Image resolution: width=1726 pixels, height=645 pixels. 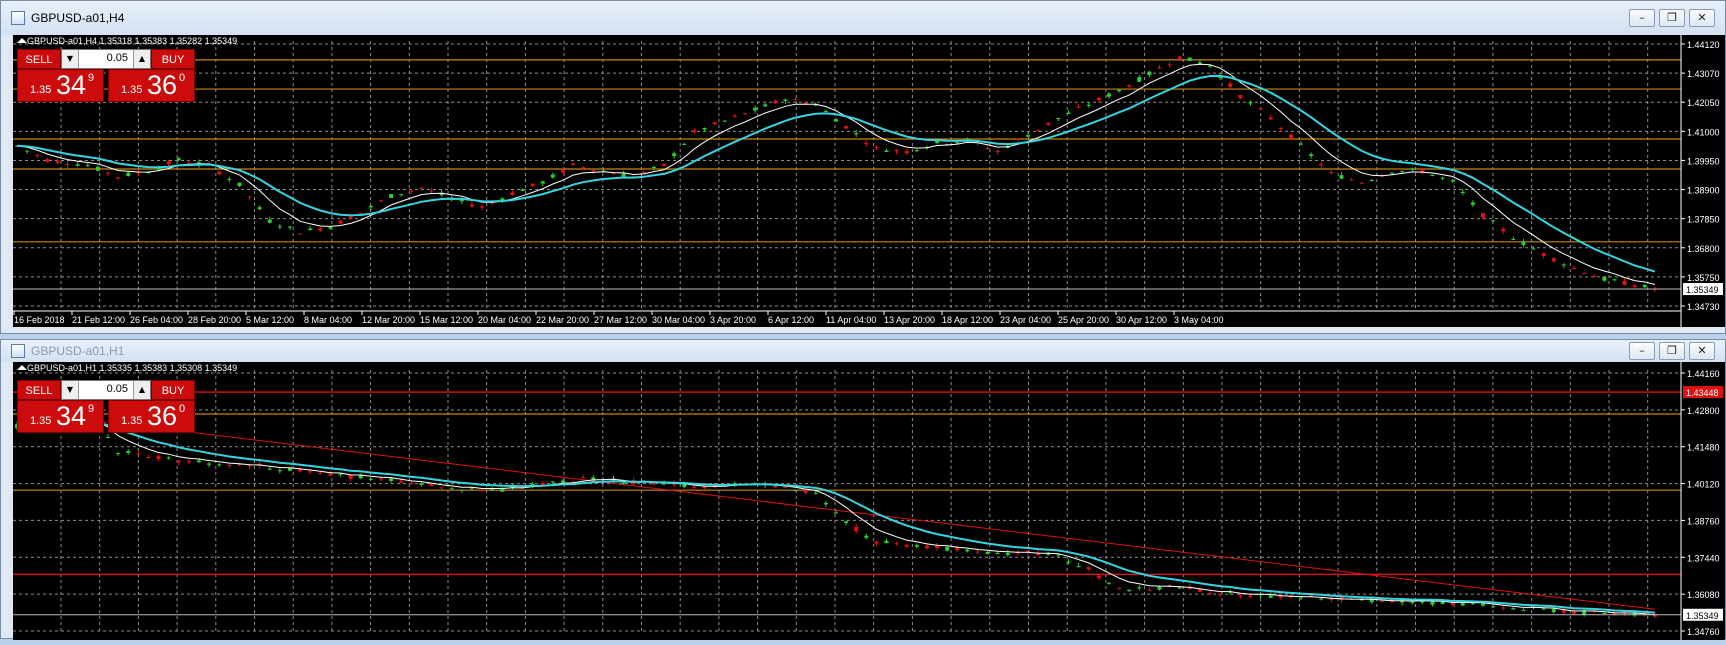 What do you see at coordinates (98, 320) in the screenshot?
I see `time-tick-label: 21 Feb 12:00` at bounding box center [98, 320].